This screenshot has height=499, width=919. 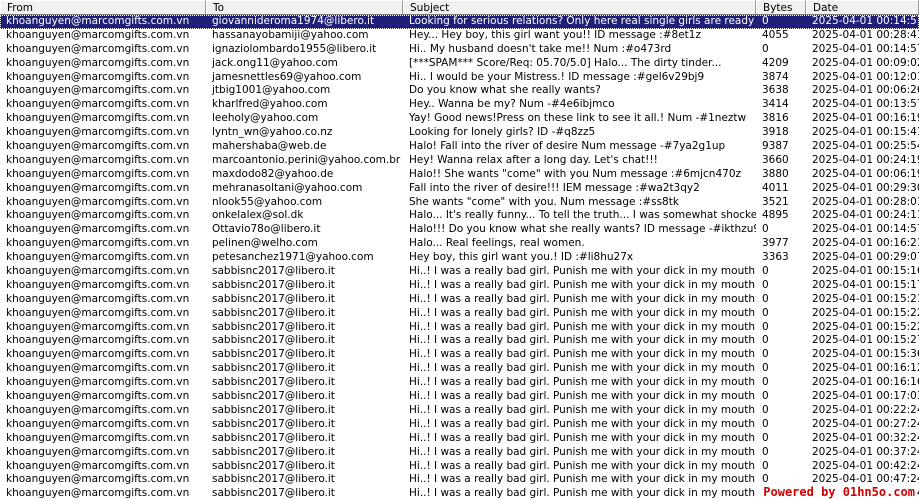 What do you see at coordinates (839, 492) in the screenshot?
I see `watermark-text: Powered by 01hn5o.com` at bounding box center [839, 492].